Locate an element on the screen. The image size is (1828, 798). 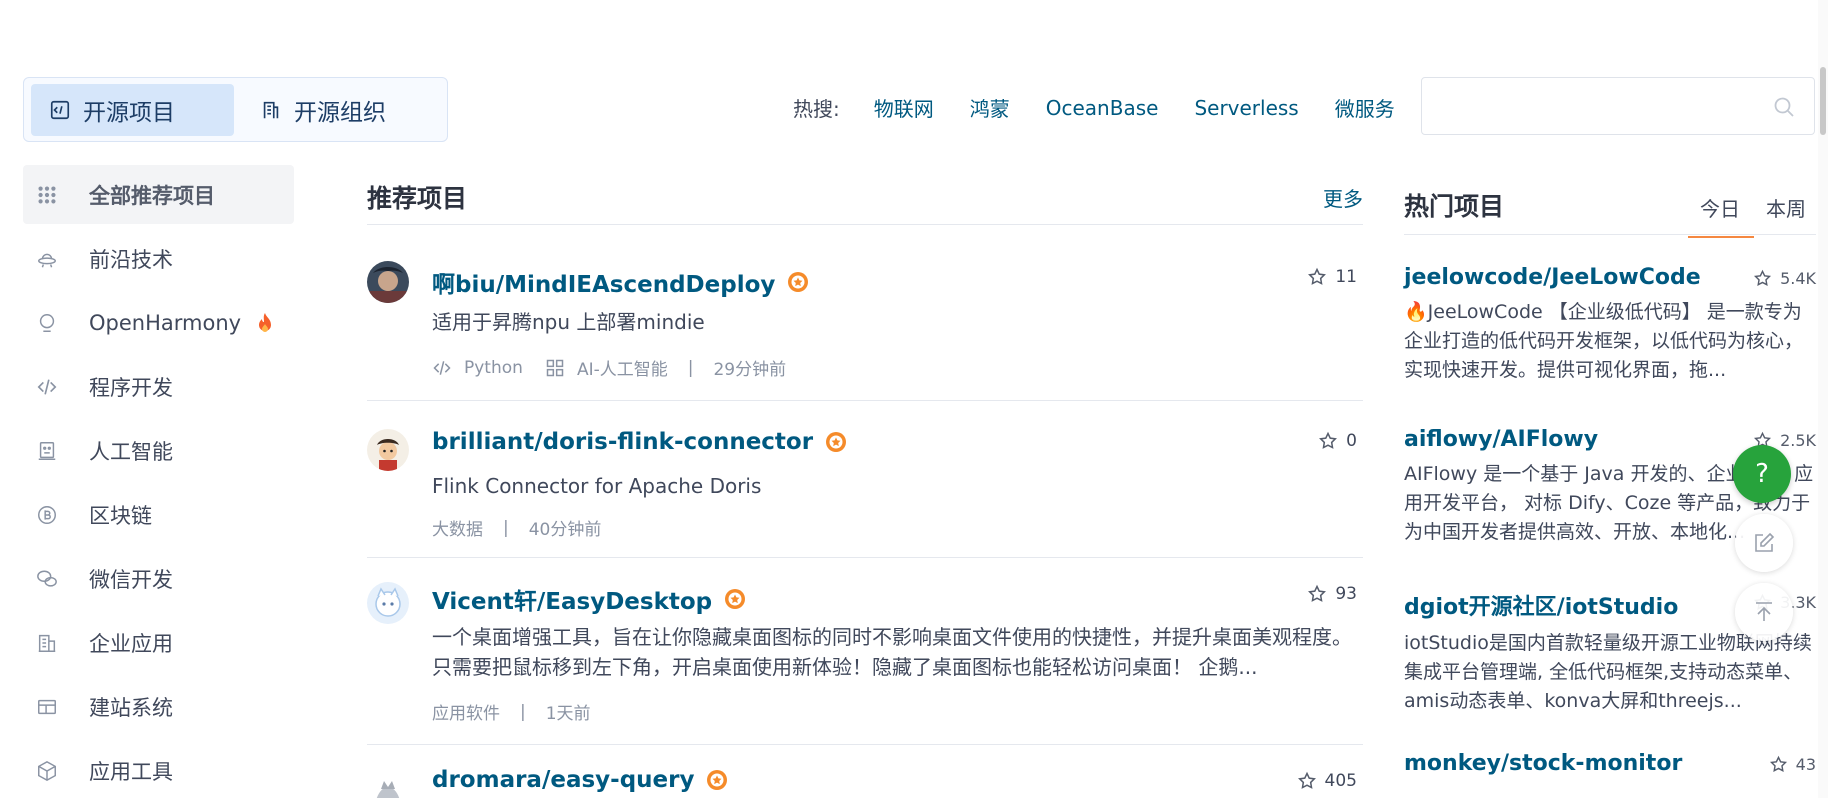
sidebar-item-all: 全部推荐项目 is located at coordinates (158, 194).